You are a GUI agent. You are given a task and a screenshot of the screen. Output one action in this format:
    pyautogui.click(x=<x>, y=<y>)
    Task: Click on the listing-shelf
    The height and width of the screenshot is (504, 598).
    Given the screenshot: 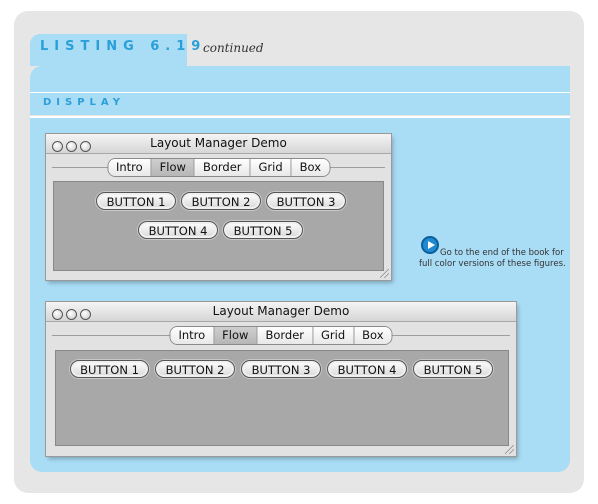 What is the action you would take?
    pyautogui.click(x=300, y=79)
    